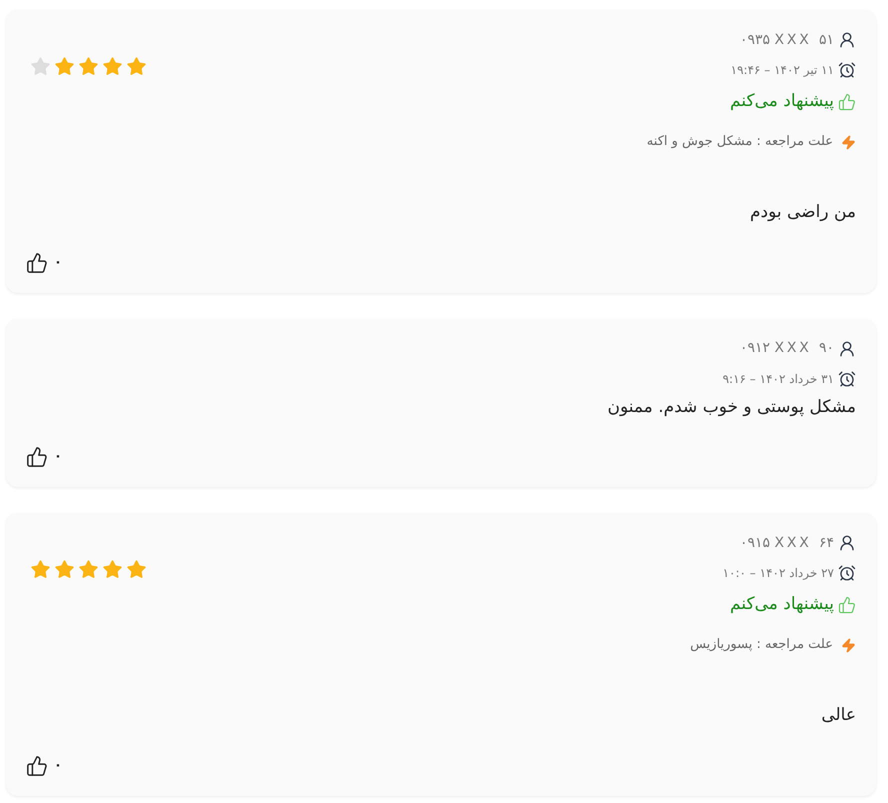 This screenshot has height=803, width=888. Describe the element at coordinates (787, 543) in the screenshot. I see `phone-number: ۰۹۱۵ XXX ۶۴` at that location.